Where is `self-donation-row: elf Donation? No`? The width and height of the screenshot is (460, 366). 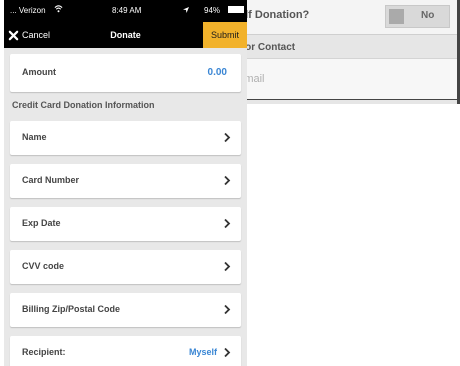 self-donation-row: elf Donation? No is located at coordinates (341, 17).